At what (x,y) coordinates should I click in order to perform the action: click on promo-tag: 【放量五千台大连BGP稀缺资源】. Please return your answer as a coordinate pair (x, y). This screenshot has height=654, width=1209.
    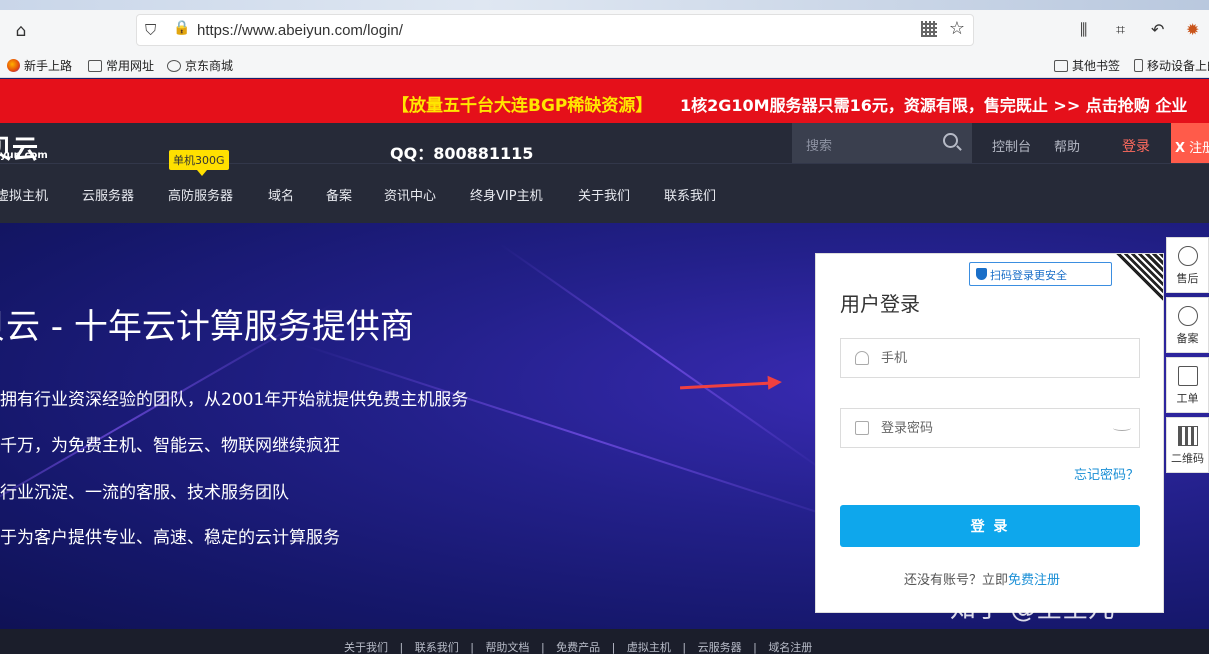
    Looking at the image, I should click on (522, 103).